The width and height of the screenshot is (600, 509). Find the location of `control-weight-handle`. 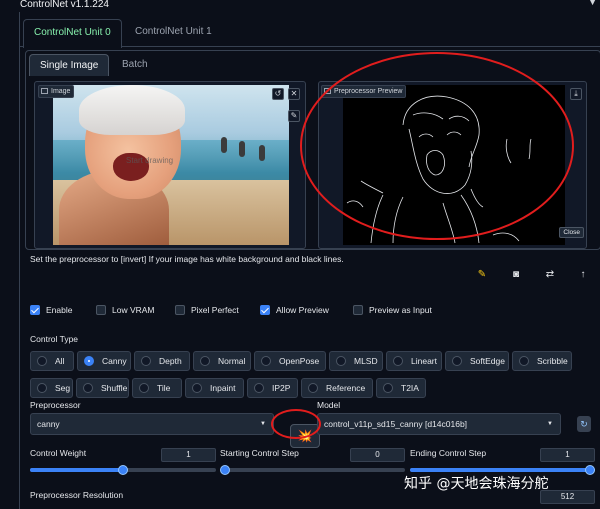

control-weight-handle is located at coordinates (123, 470).